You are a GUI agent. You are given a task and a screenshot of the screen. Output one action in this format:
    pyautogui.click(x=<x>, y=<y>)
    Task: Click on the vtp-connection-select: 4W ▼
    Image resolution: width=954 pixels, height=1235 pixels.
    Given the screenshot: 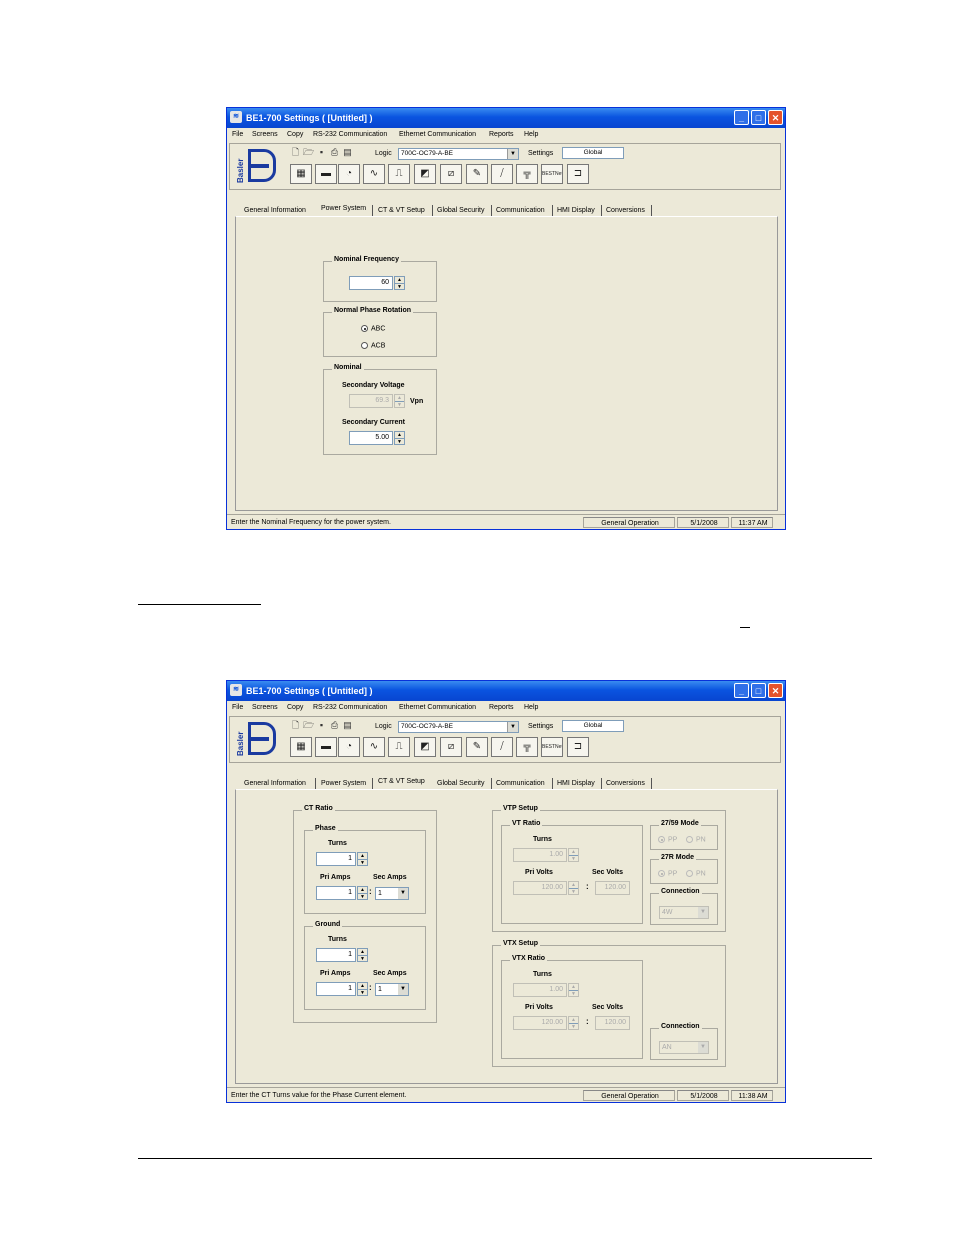 What is the action you would take?
    pyautogui.click(x=684, y=912)
    